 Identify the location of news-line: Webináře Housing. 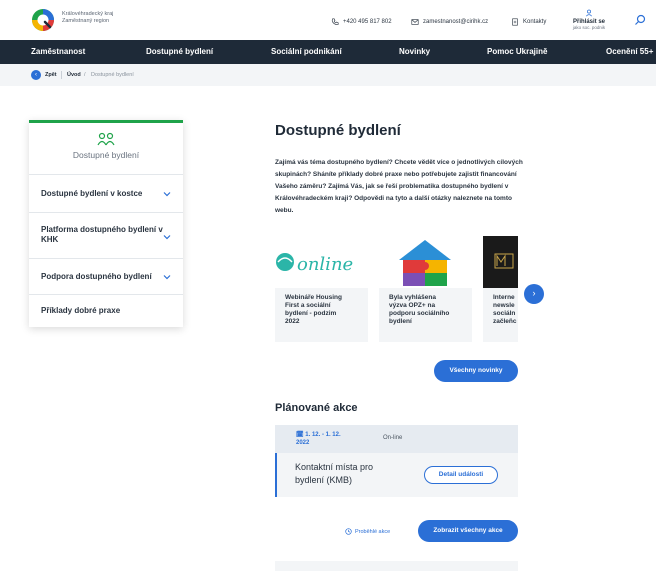
(313, 297).